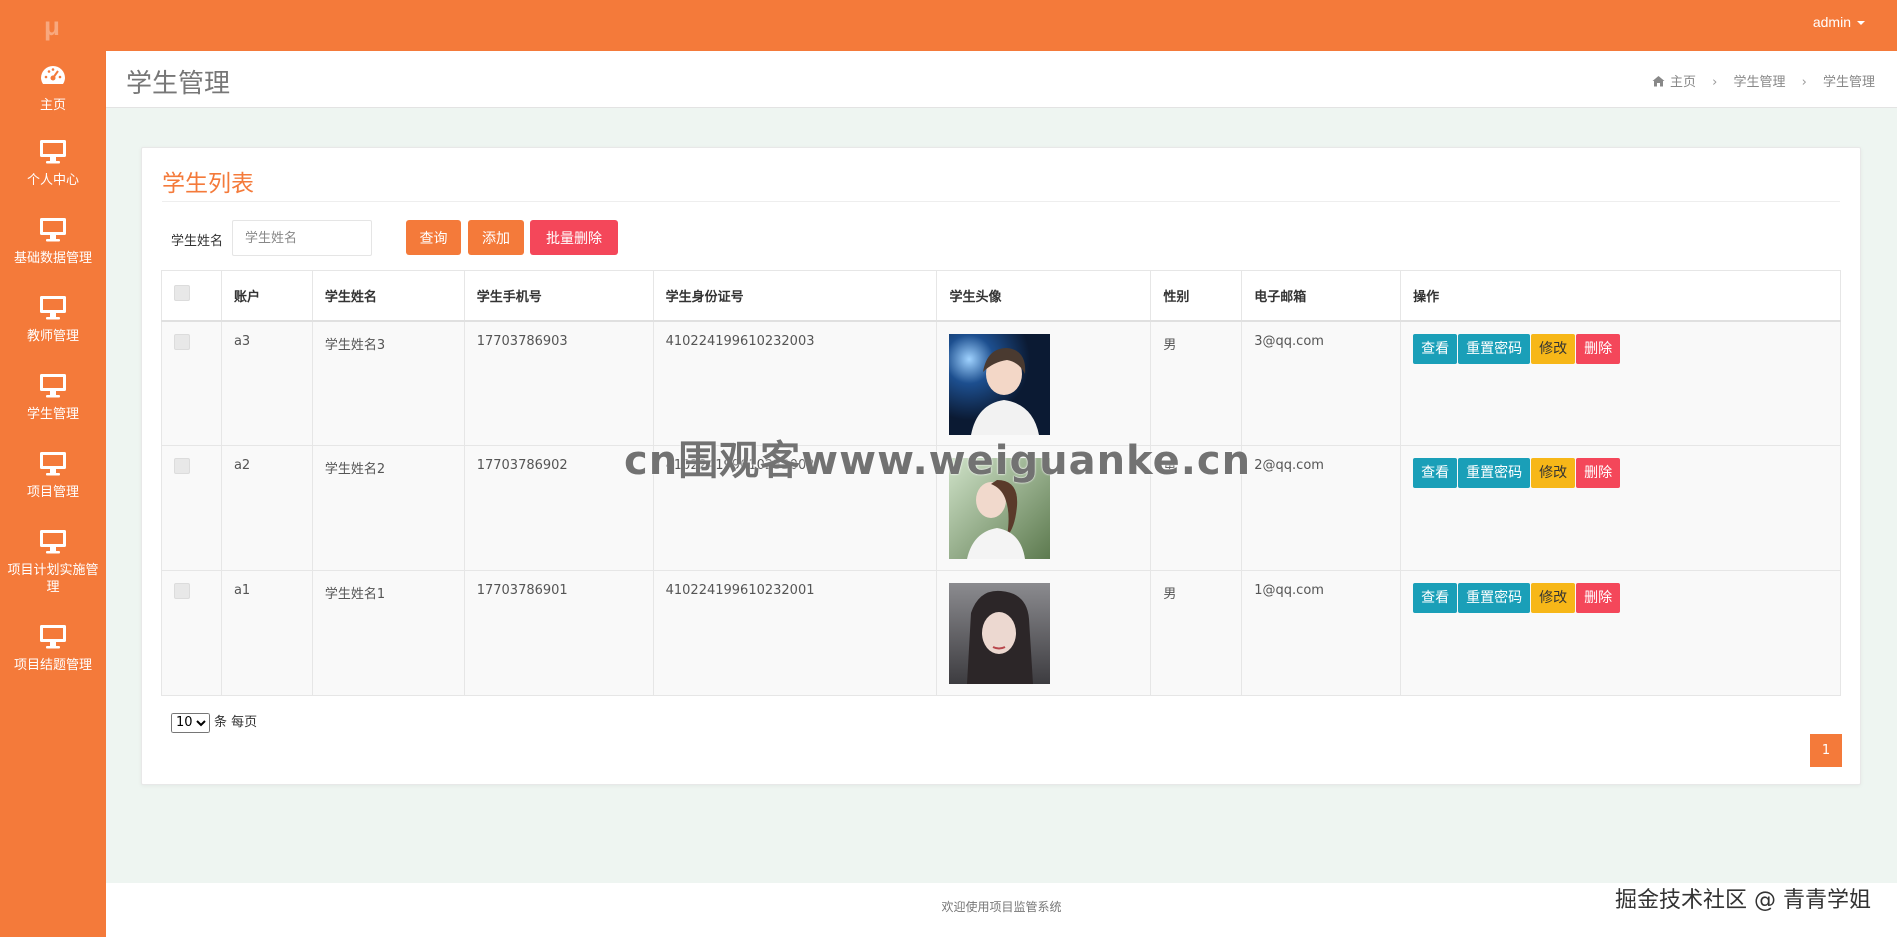 The image size is (1897, 937). Describe the element at coordinates (1321, 296) in the screenshot. I see `column-header: 电子邮箱` at that location.